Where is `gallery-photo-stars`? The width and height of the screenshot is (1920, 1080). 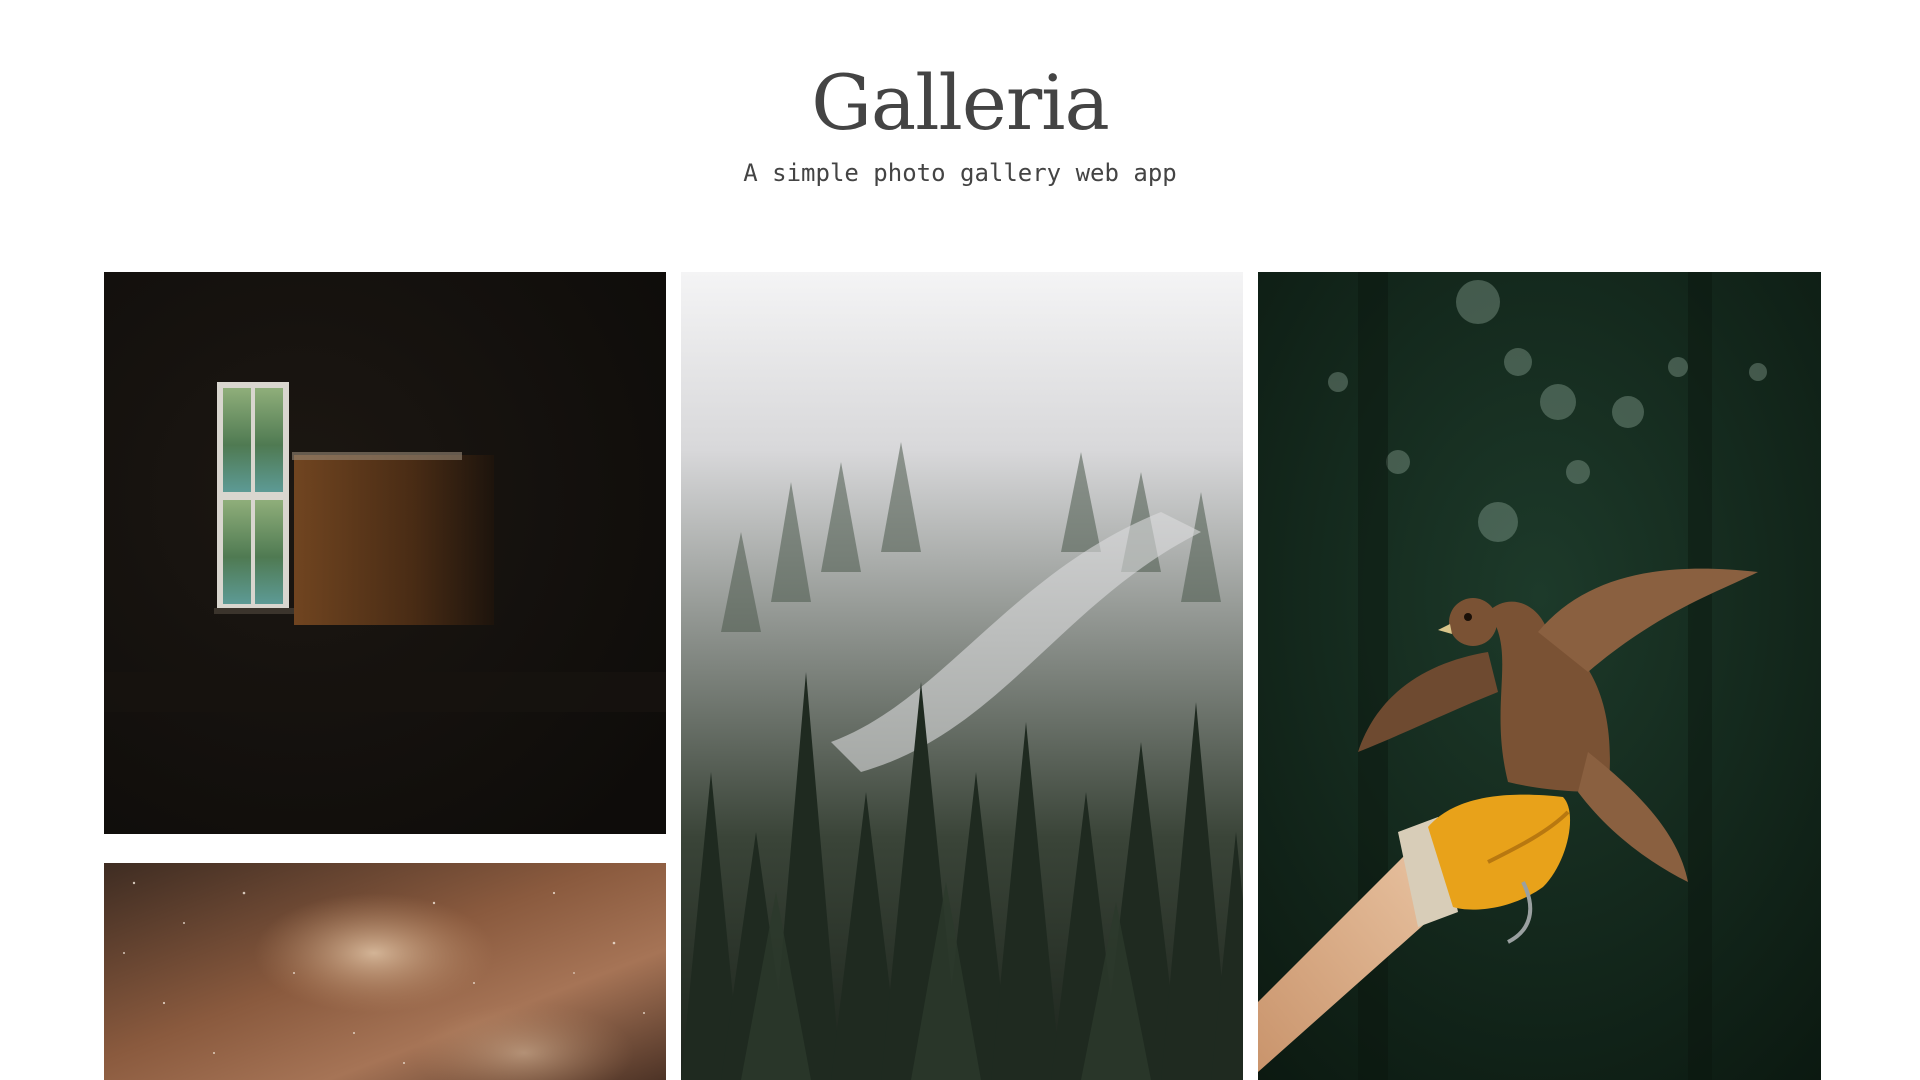
gallery-photo-stars is located at coordinates (385, 971).